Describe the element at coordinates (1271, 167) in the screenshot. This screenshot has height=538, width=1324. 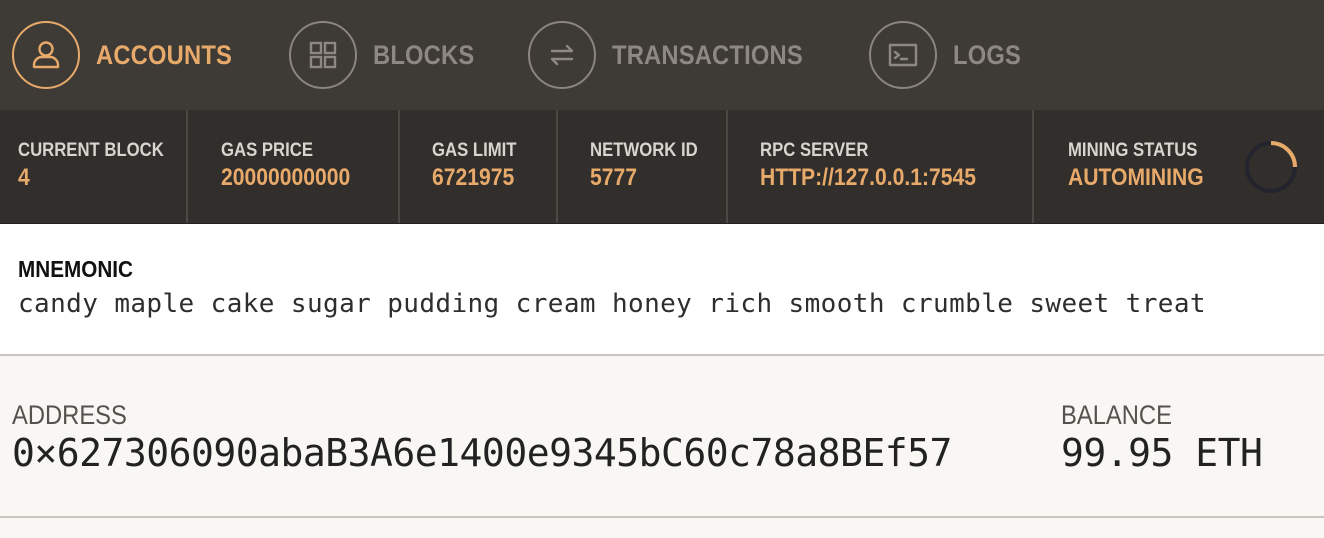
I see `mining-spinner-icon` at that location.